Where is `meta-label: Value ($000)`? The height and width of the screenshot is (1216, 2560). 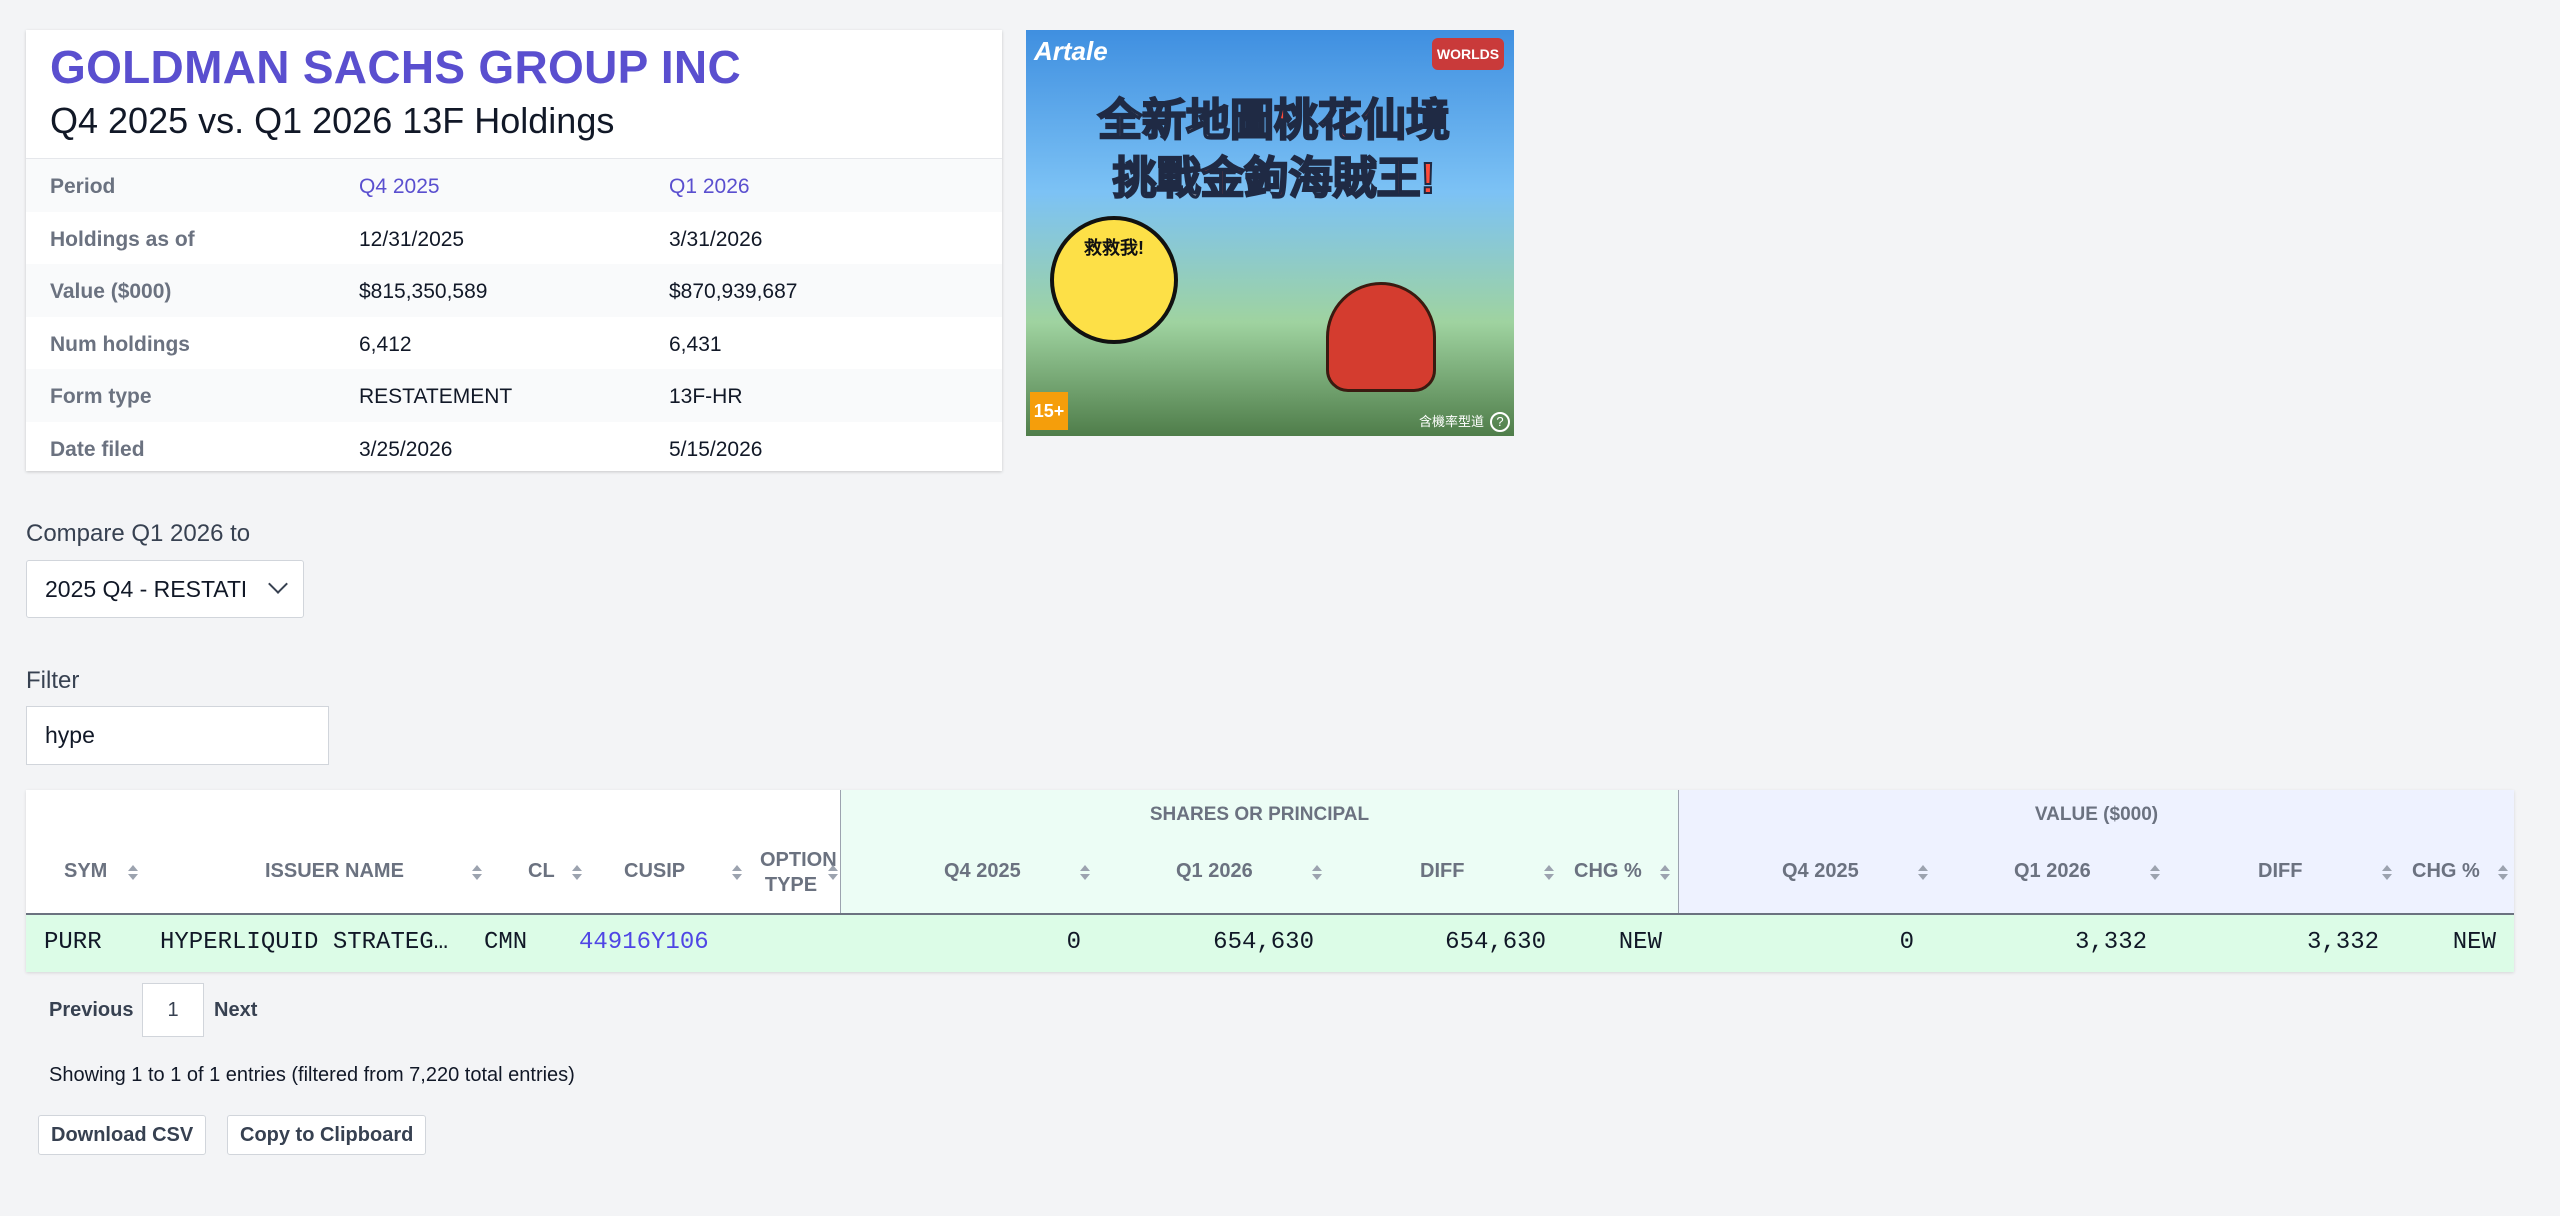
meta-label: Value ($000) is located at coordinates (111, 291).